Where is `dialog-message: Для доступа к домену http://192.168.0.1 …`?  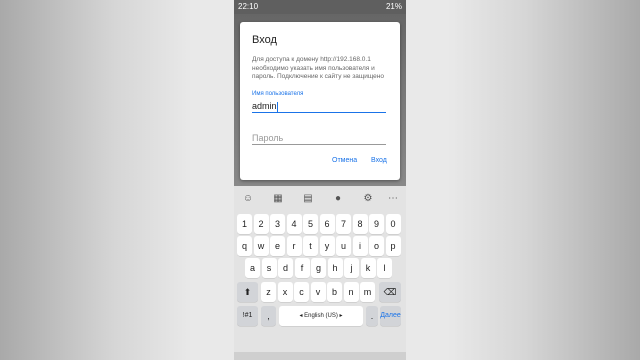
dialog-message: Для доступа к домену http://192.168.0.1 … is located at coordinates (318, 68).